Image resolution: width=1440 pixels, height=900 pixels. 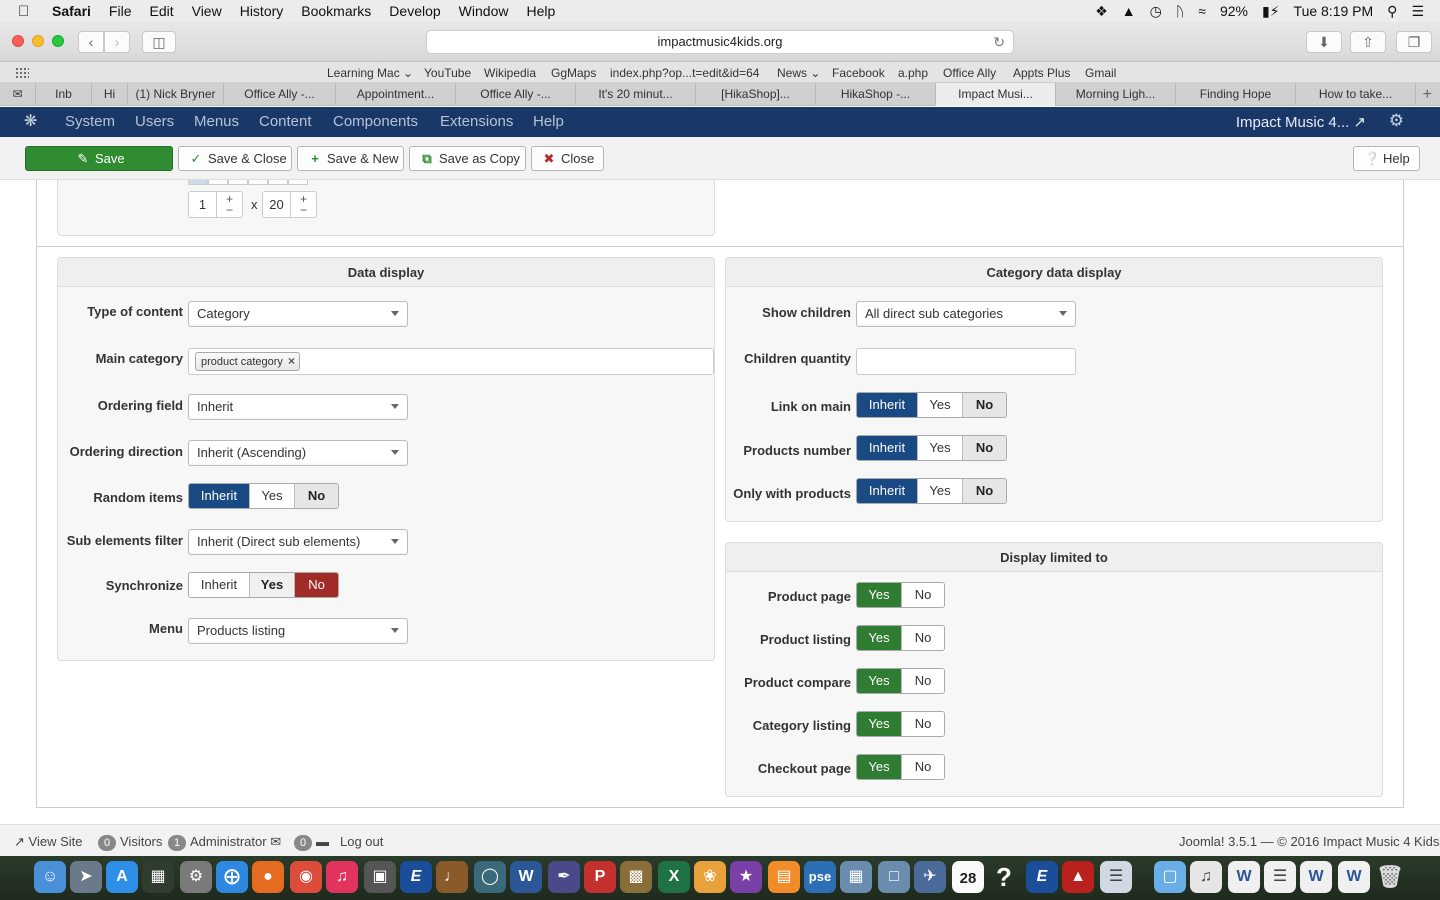 I want to click on save-as-copy-button: ⧉ Save as Copy, so click(x=467, y=158).